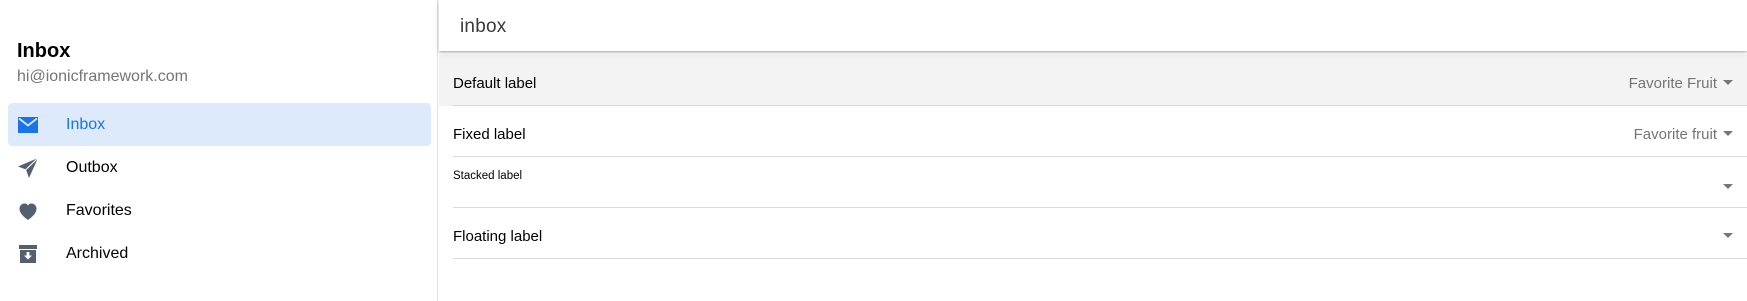  I want to click on divider, so click(1100, 258).